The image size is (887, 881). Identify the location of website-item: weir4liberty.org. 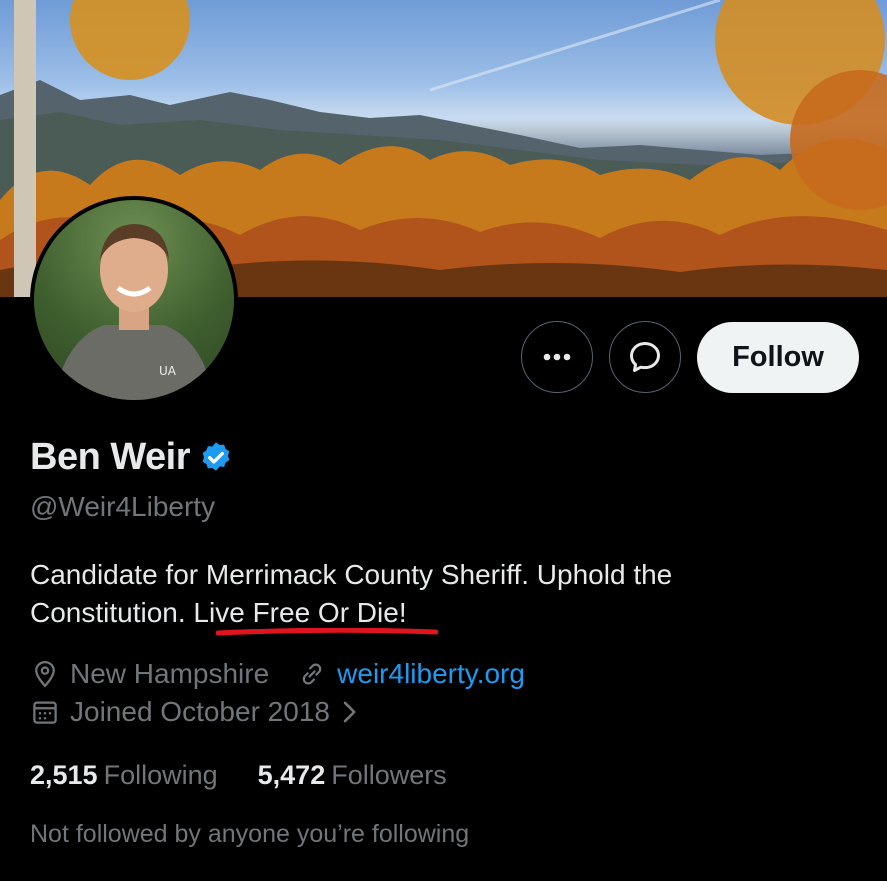
(411, 674).